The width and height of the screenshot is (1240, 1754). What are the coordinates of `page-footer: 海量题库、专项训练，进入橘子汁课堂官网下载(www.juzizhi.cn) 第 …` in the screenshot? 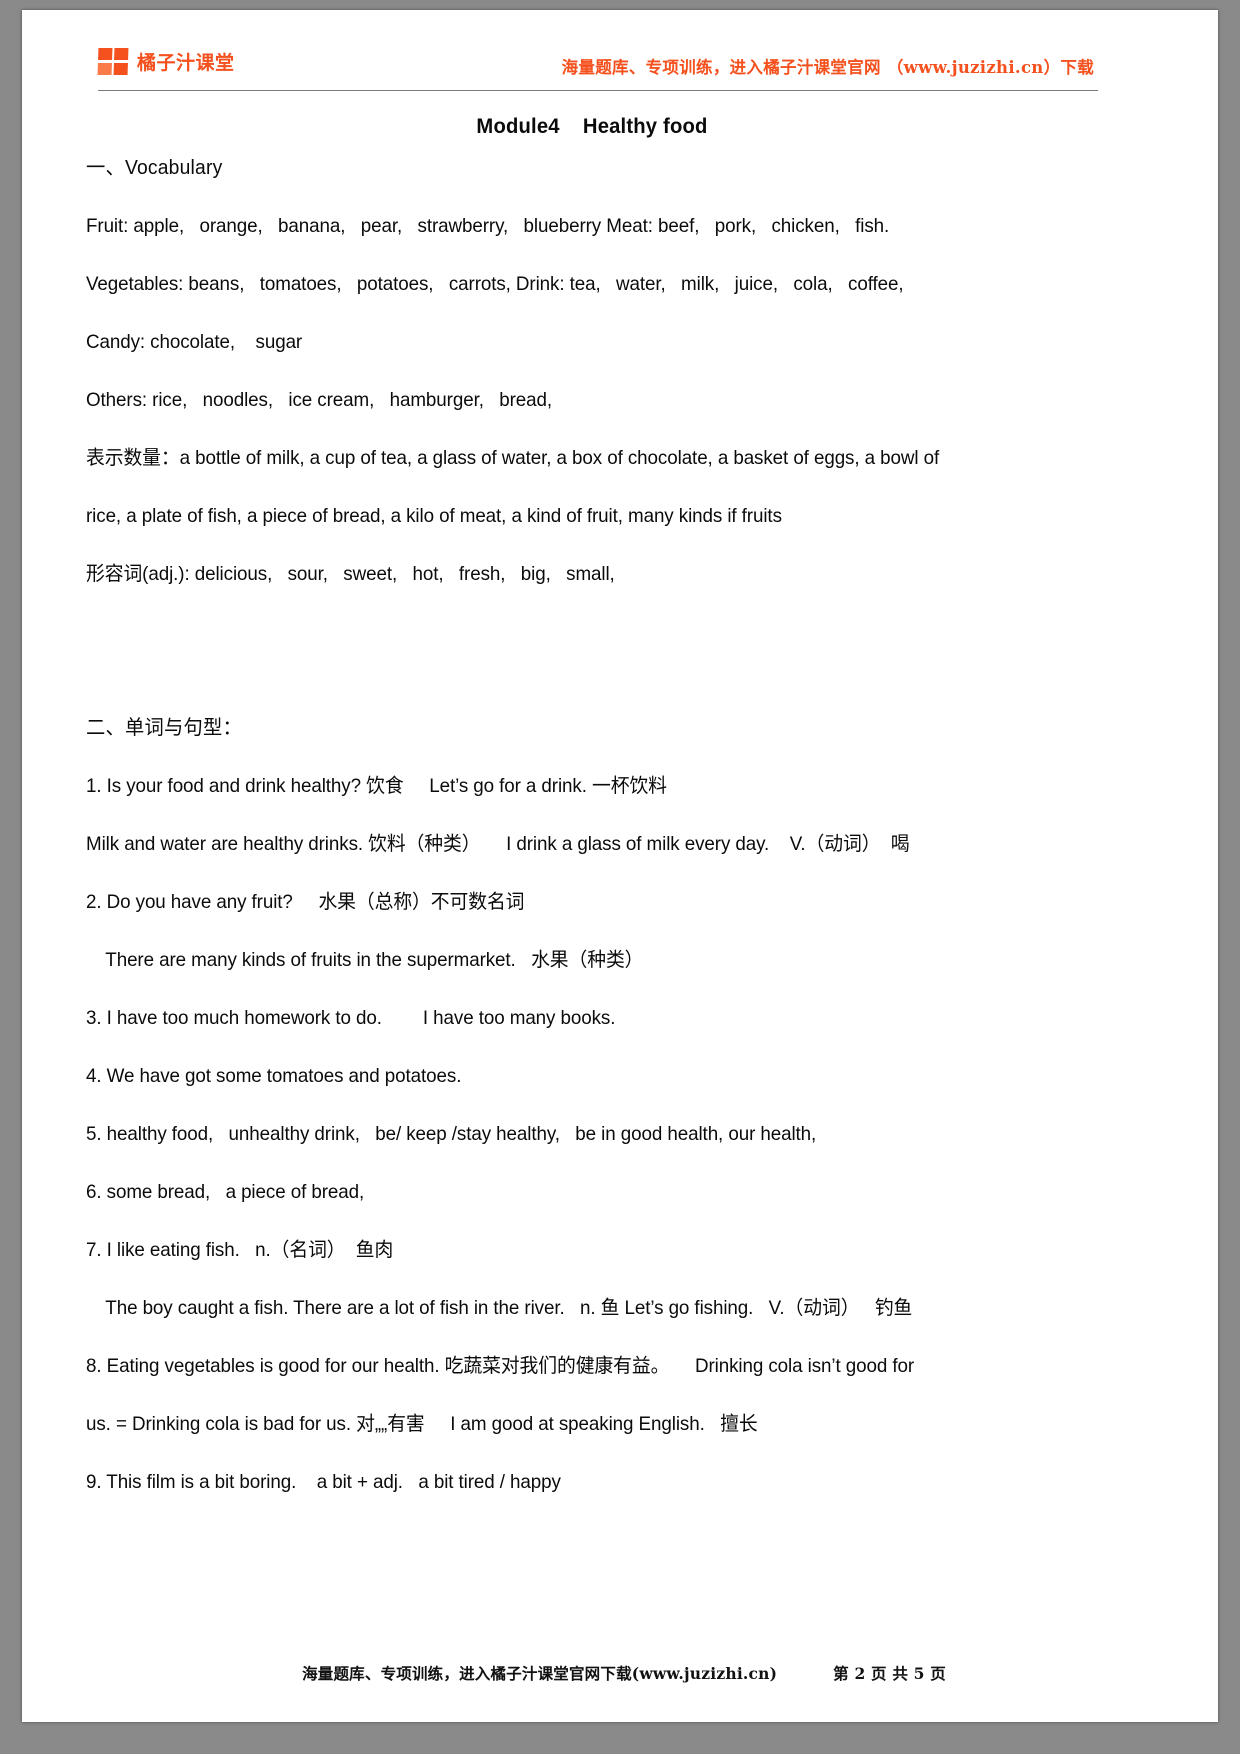 It's located at (624, 1673).